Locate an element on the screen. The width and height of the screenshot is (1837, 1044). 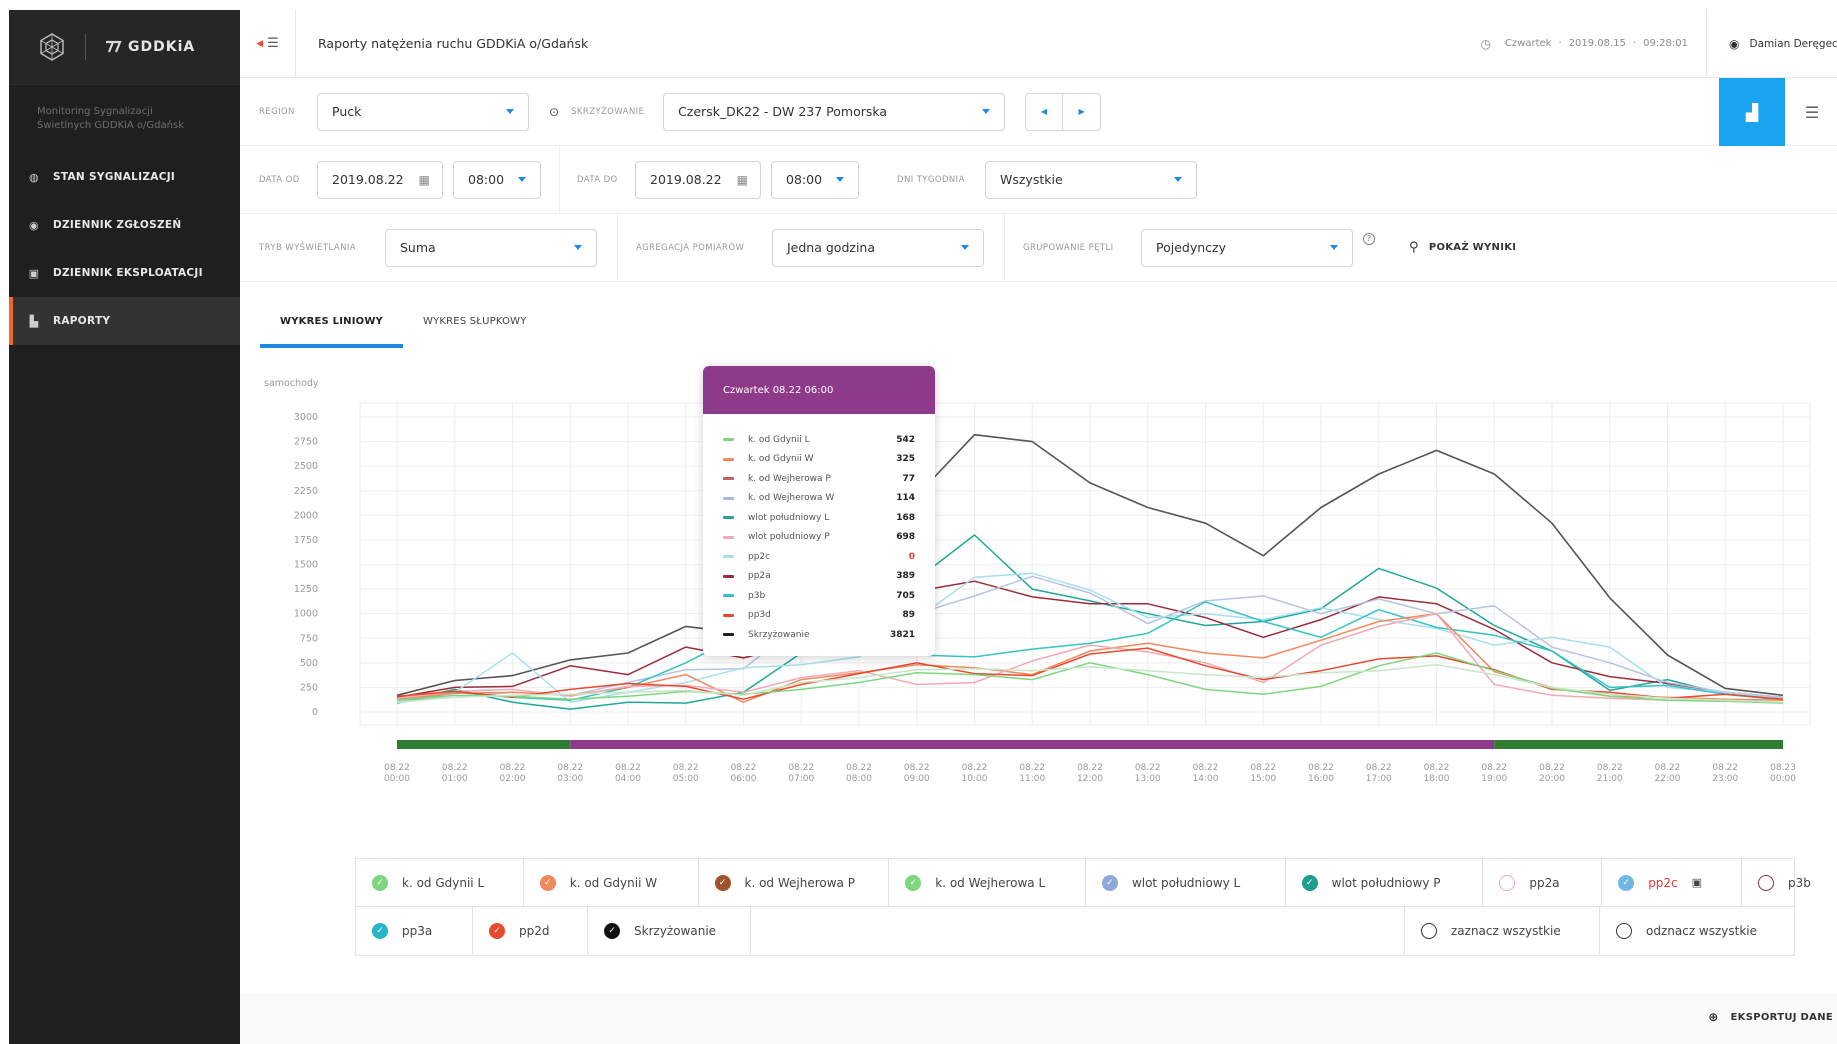
menu-toggle-button: ◀ ☰ is located at coordinates (268, 43).